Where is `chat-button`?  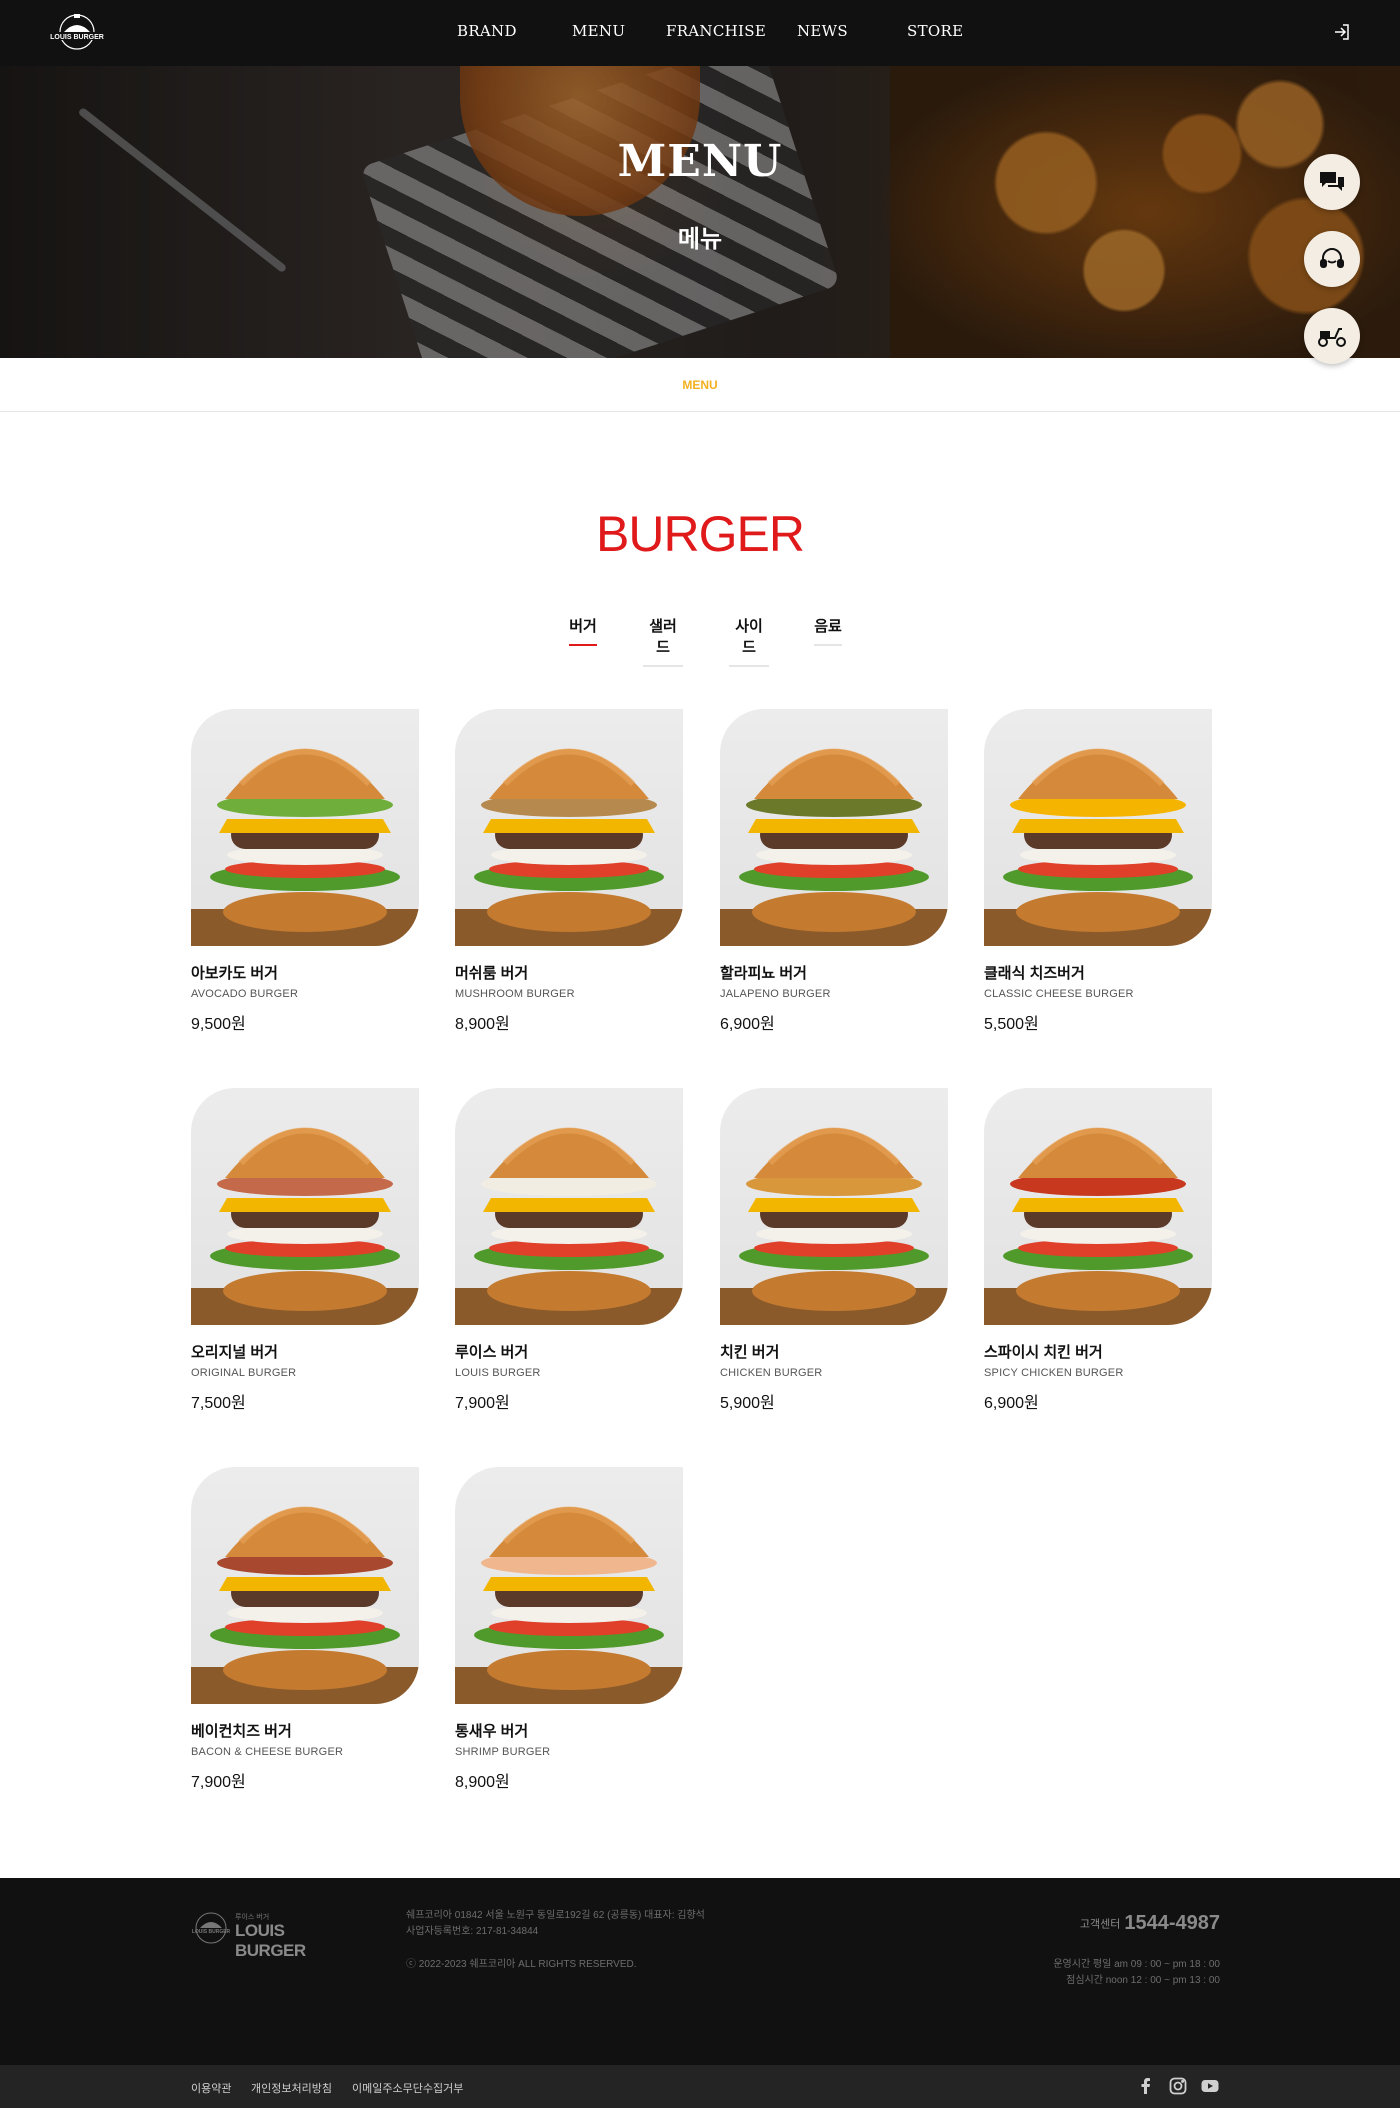
chat-button is located at coordinates (1332, 182).